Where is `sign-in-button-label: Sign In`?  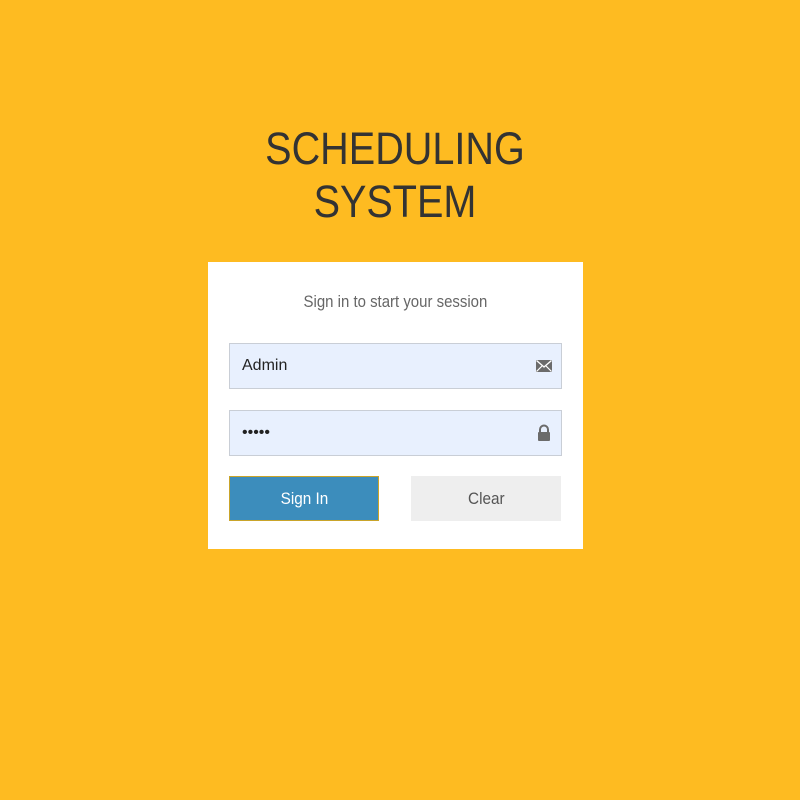
sign-in-button-label: Sign In is located at coordinates (304, 498).